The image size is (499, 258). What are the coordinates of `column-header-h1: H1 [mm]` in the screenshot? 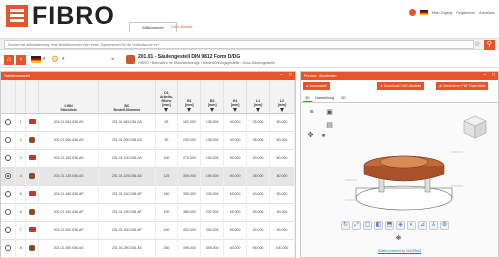 It's located at (235, 97).